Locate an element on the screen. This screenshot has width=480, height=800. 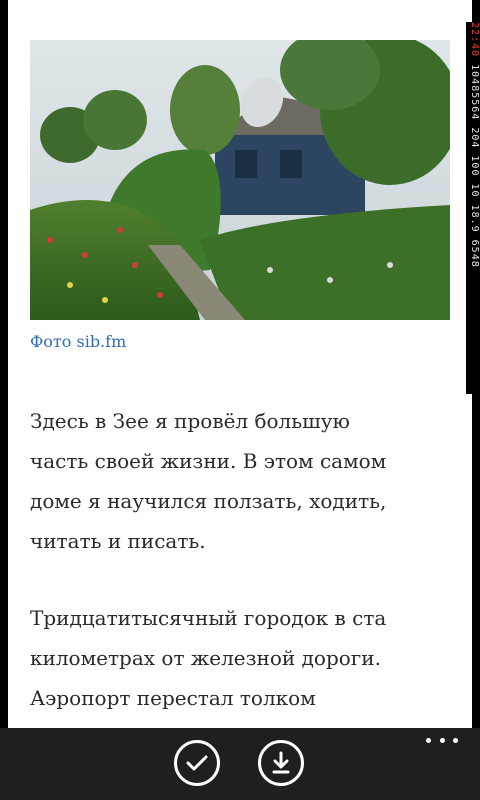
check-button is located at coordinates (197, 763).